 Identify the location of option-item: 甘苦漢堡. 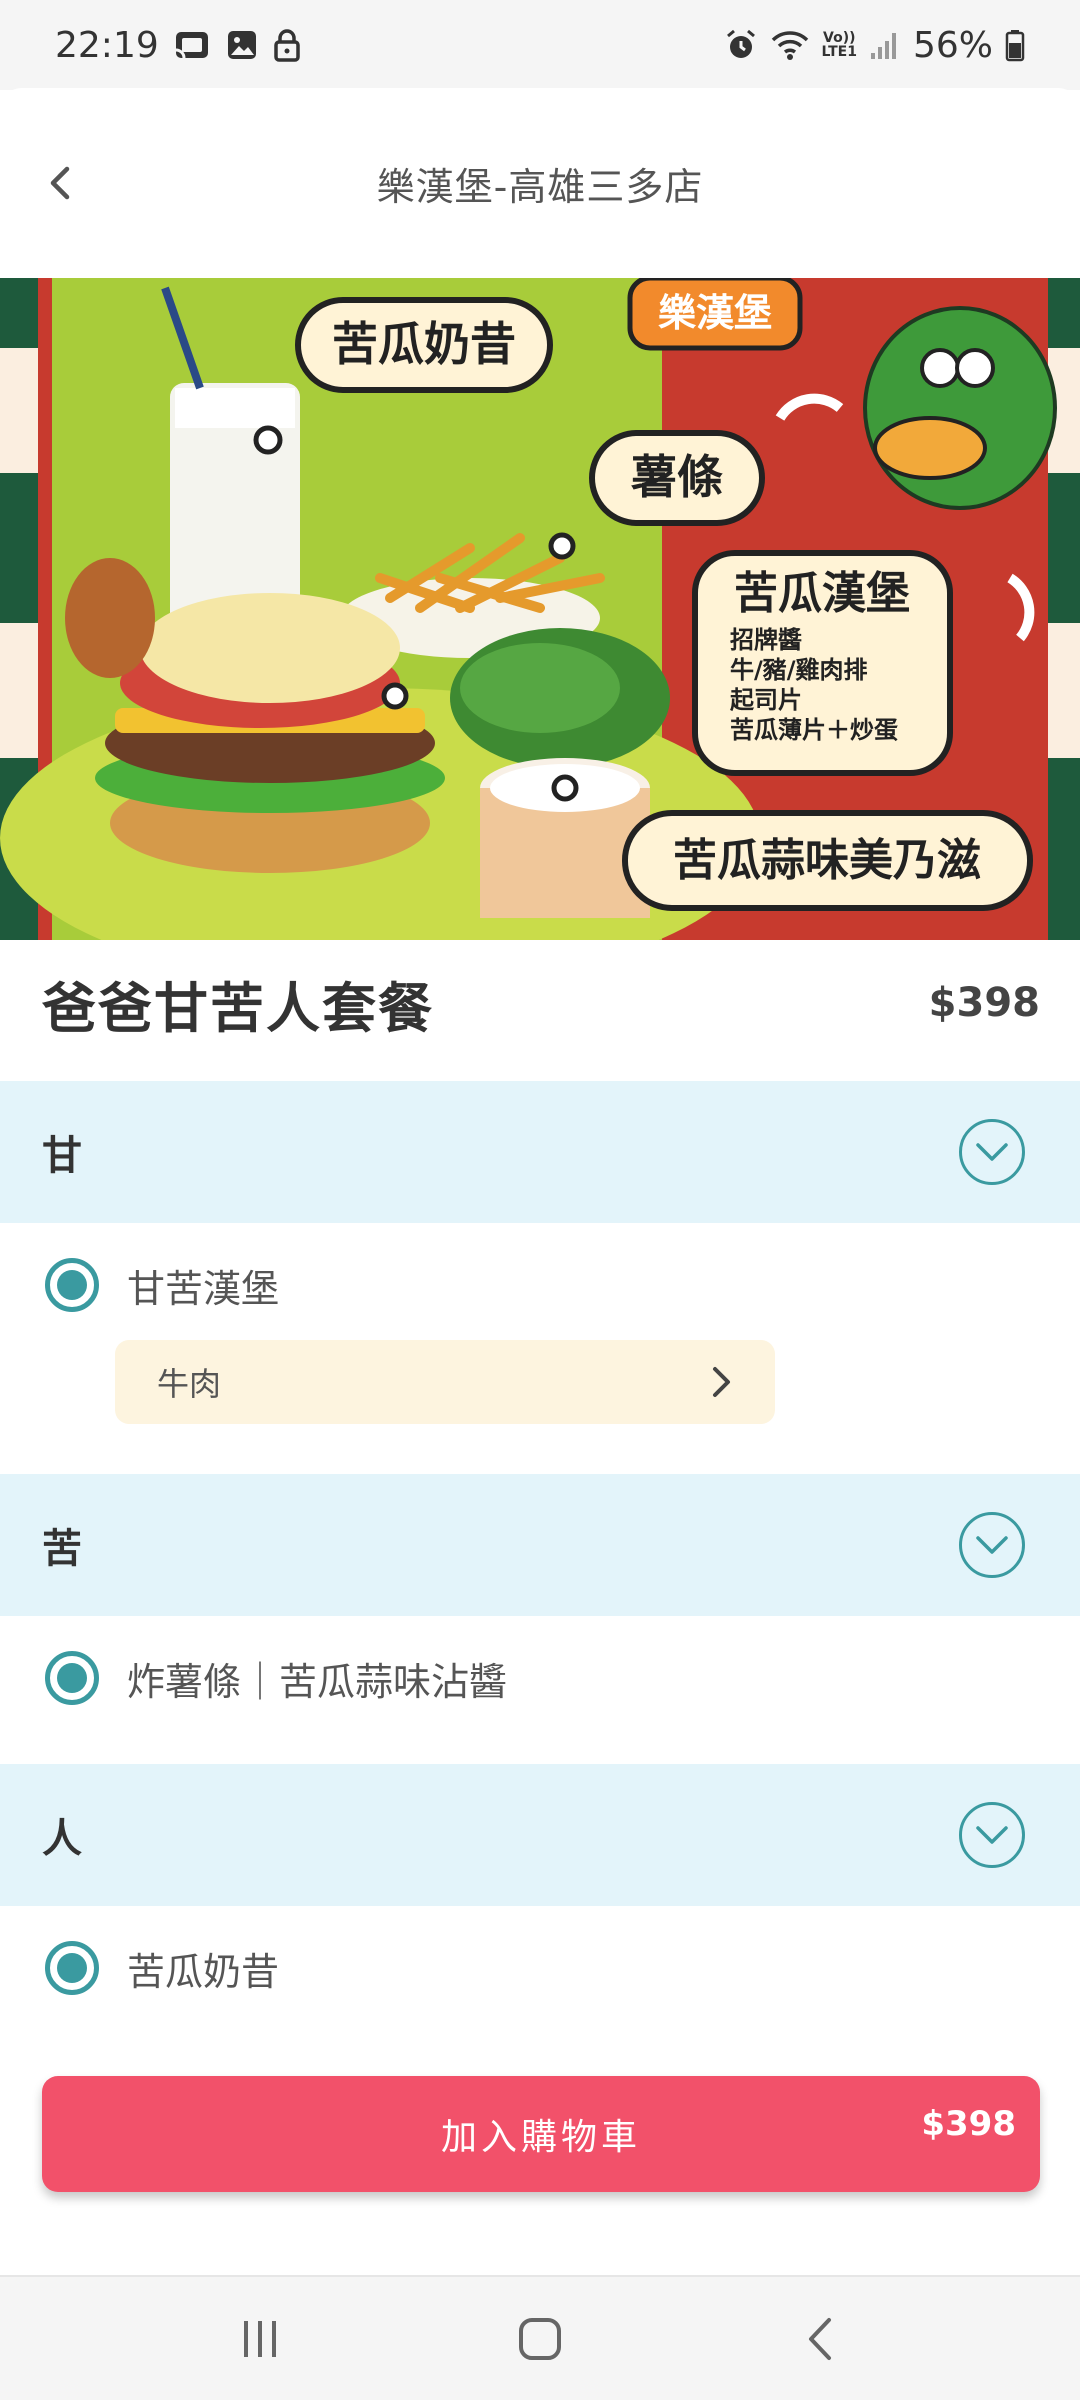
(495, 1285).